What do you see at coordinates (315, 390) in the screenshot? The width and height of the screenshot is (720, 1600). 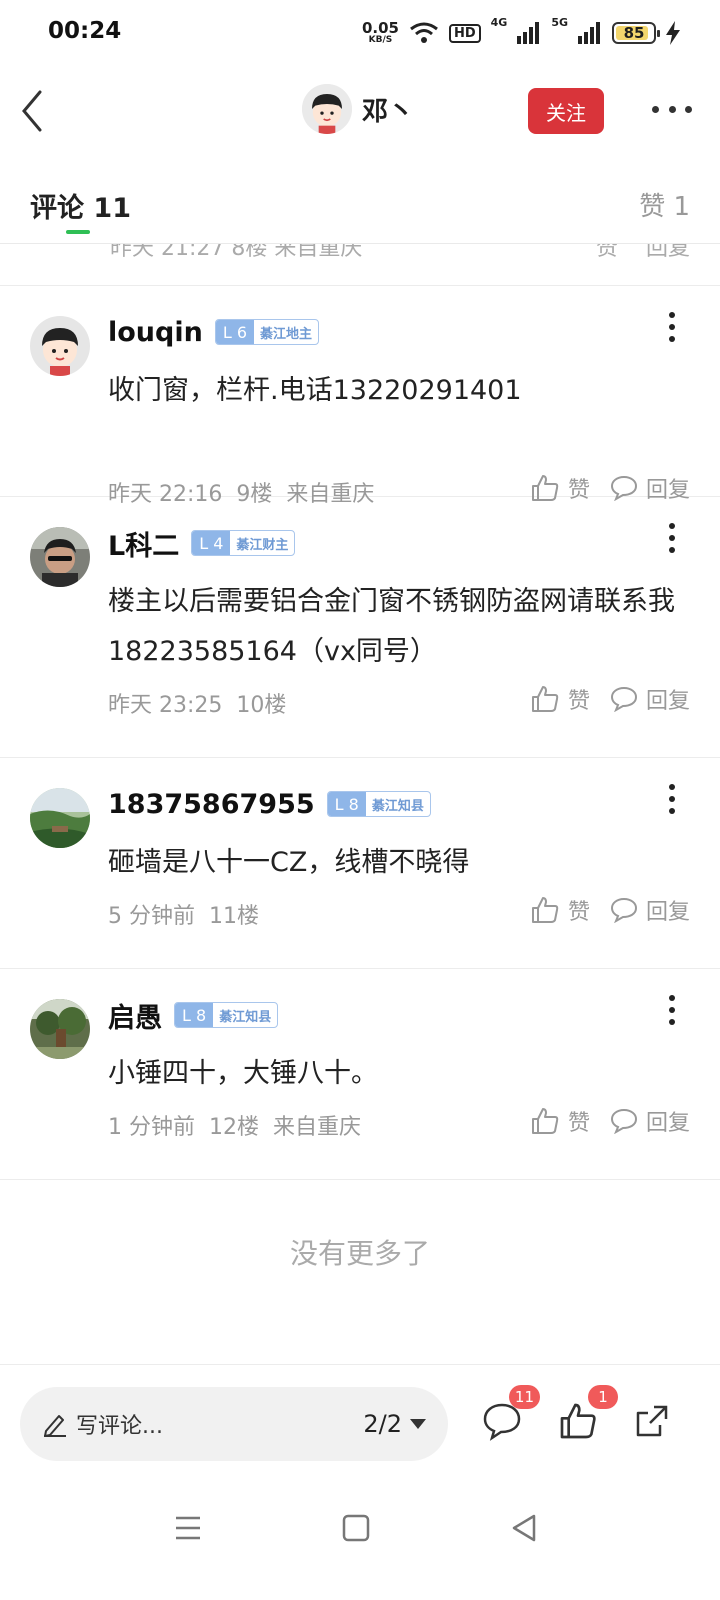 I see `comment-text: 收门窗，栏杆.电话13220291401` at bounding box center [315, 390].